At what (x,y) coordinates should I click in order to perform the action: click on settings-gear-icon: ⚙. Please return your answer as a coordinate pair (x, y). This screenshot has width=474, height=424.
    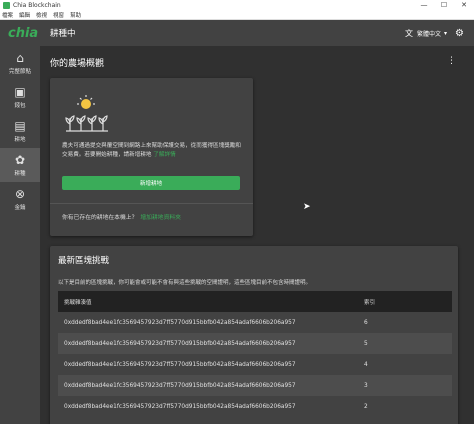
    Looking at the image, I should click on (459, 33).